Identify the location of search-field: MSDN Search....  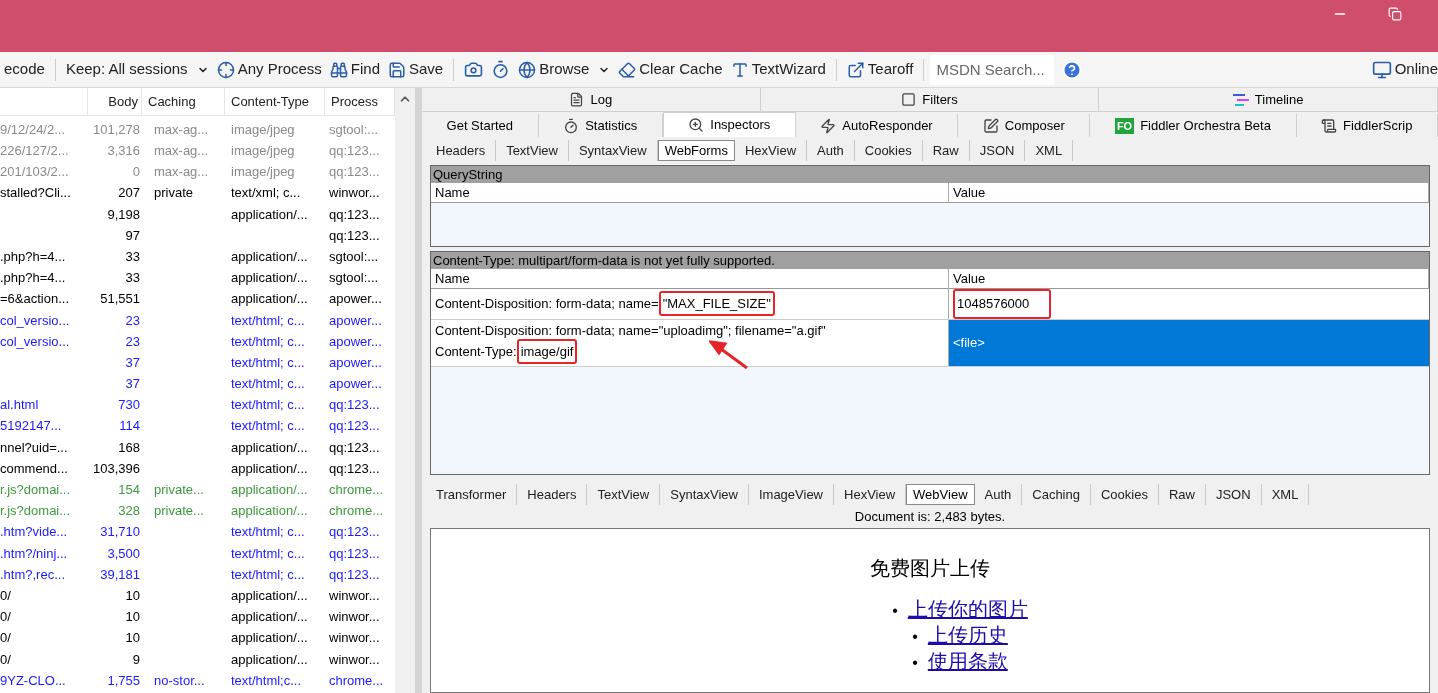
(992, 69).